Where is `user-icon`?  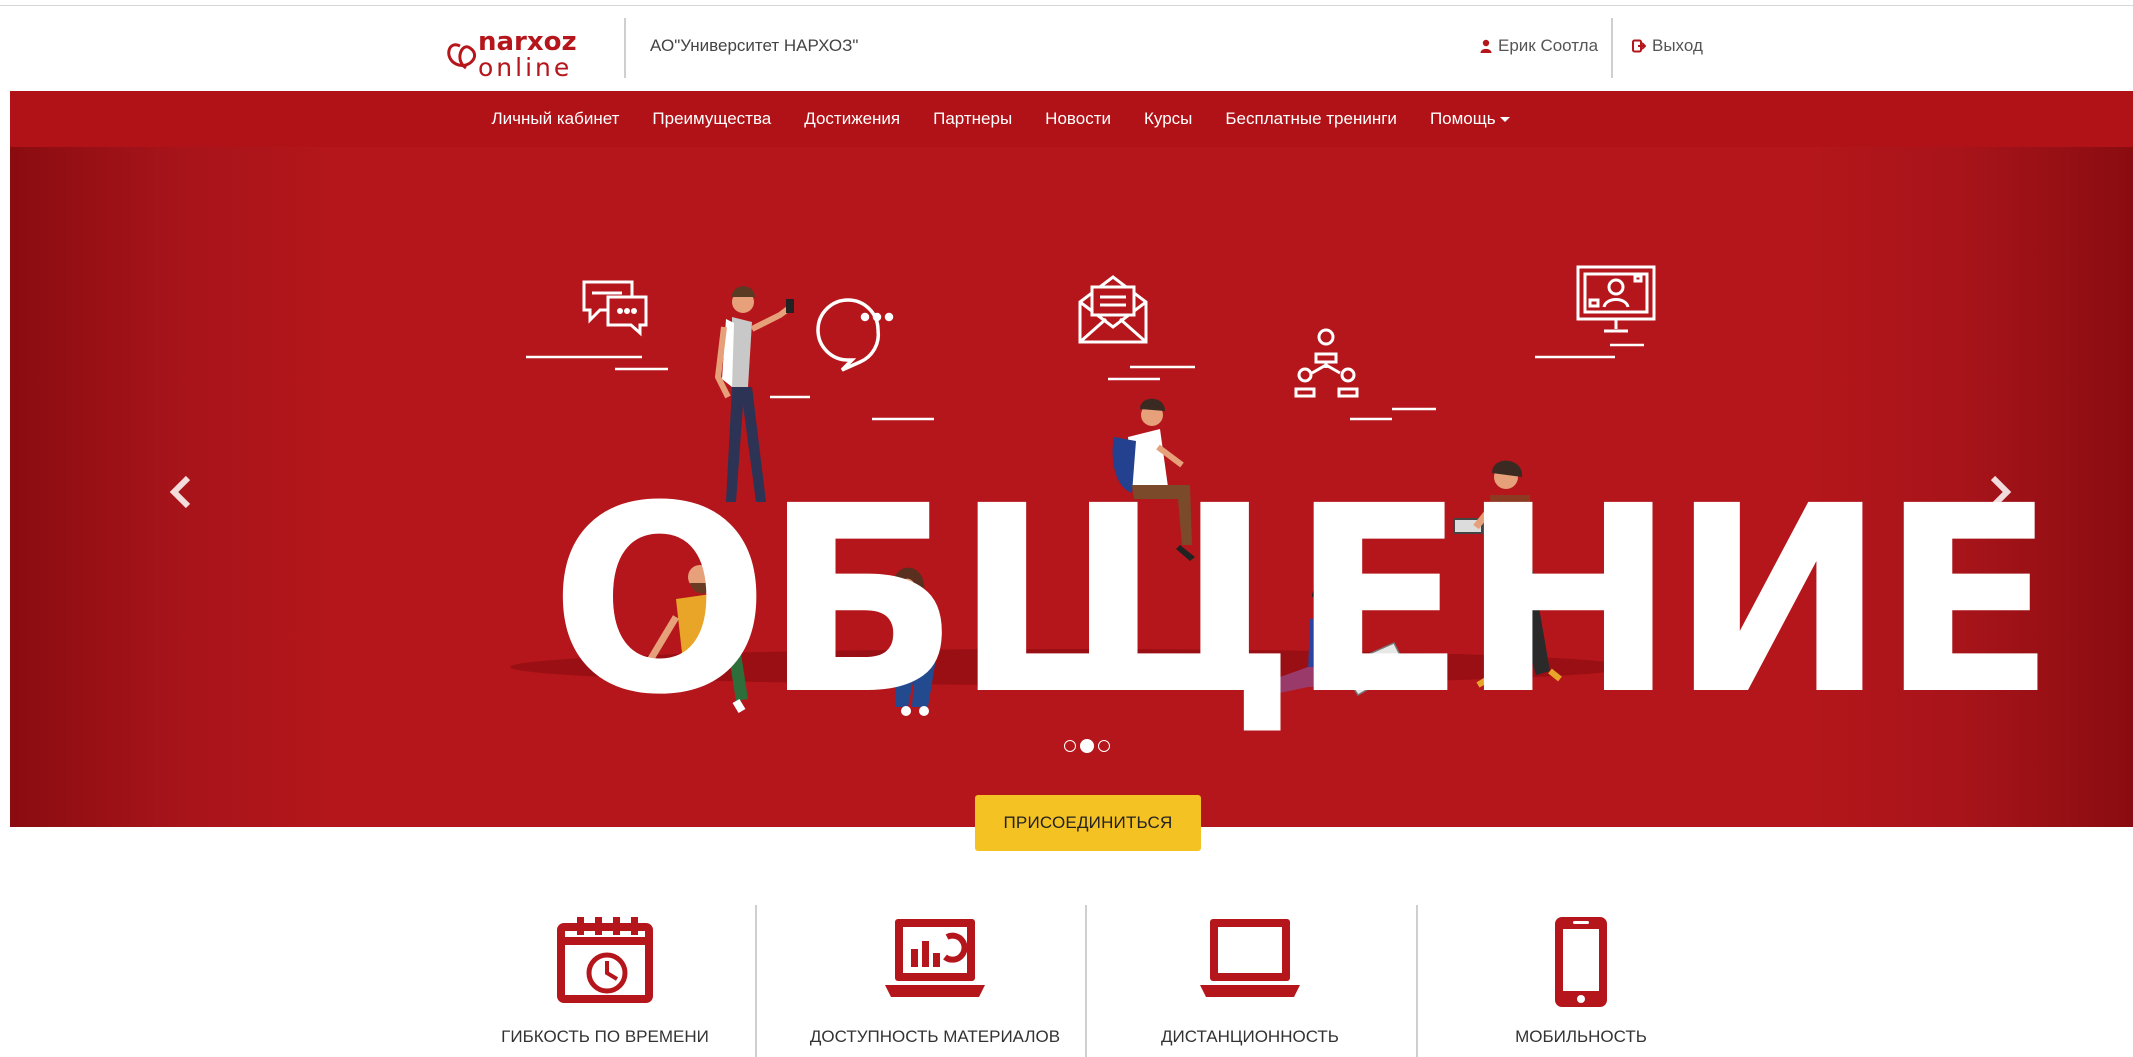
user-icon is located at coordinates (1486, 46).